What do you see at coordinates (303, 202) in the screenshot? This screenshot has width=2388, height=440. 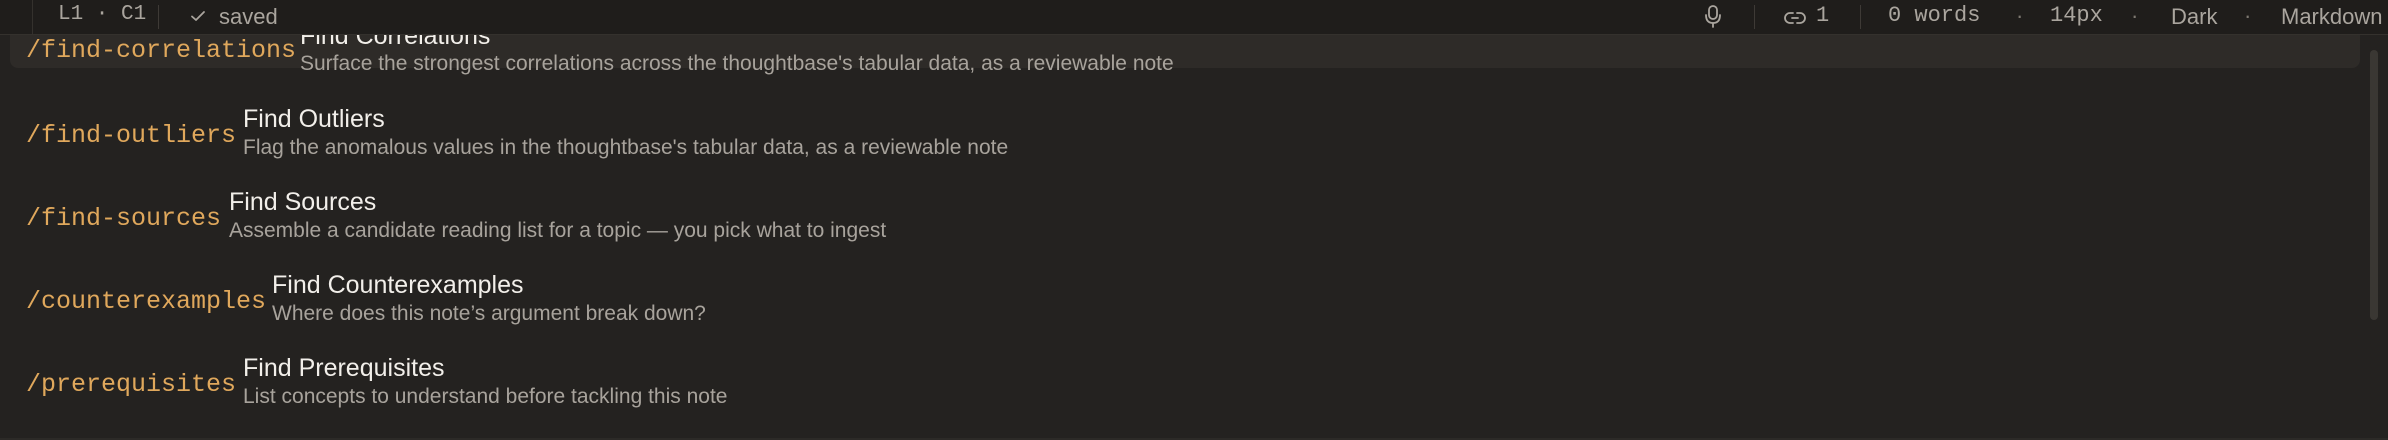 I see `command-title: Find Sources` at bounding box center [303, 202].